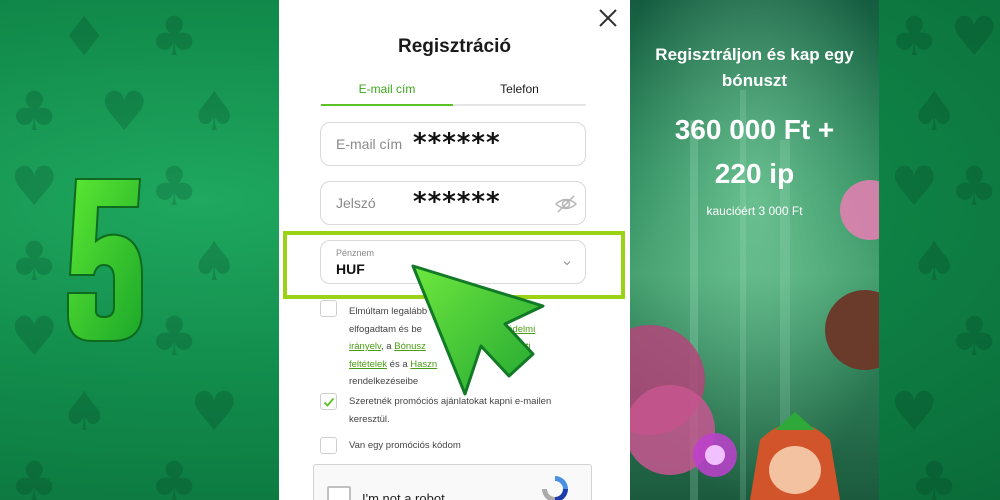 This screenshot has height=500, width=1000. Describe the element at coordinates (386, 346) in the screenshot. I see `terms-text-part: , a` at that location.